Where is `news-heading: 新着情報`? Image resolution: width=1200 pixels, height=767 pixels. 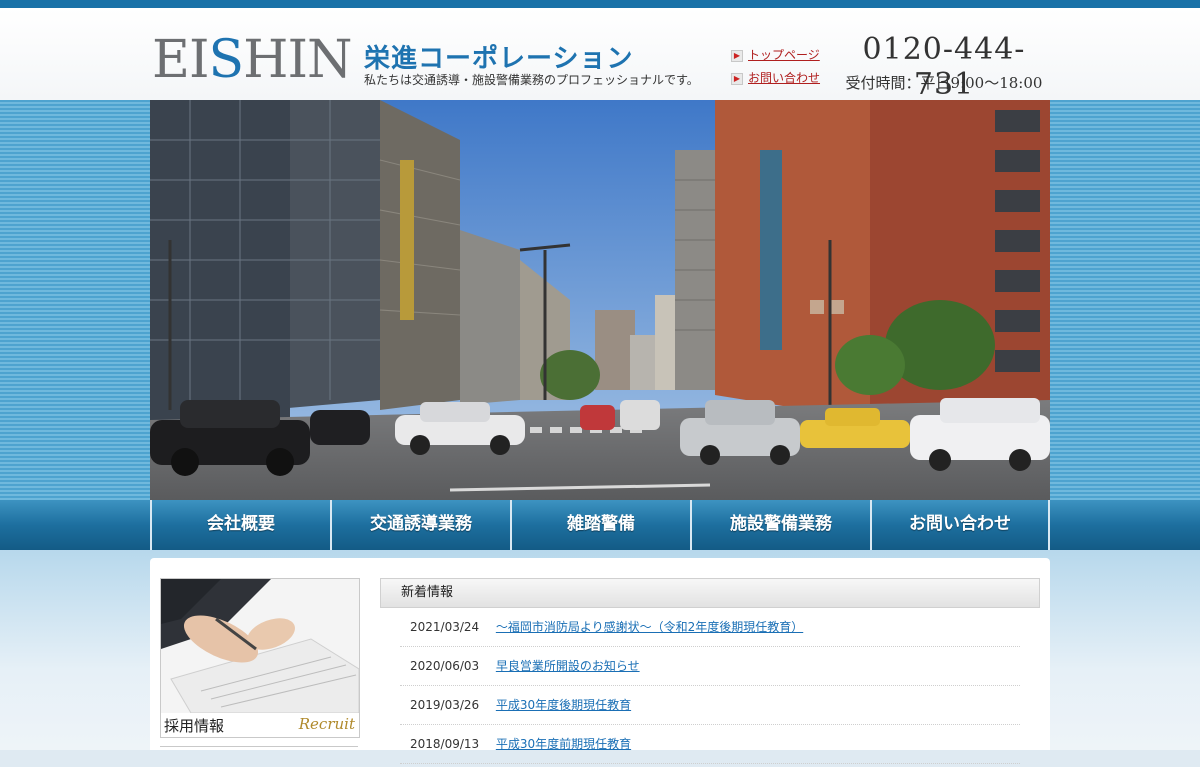
news-heading: 新着情報 is located at coordinates (710, 593).